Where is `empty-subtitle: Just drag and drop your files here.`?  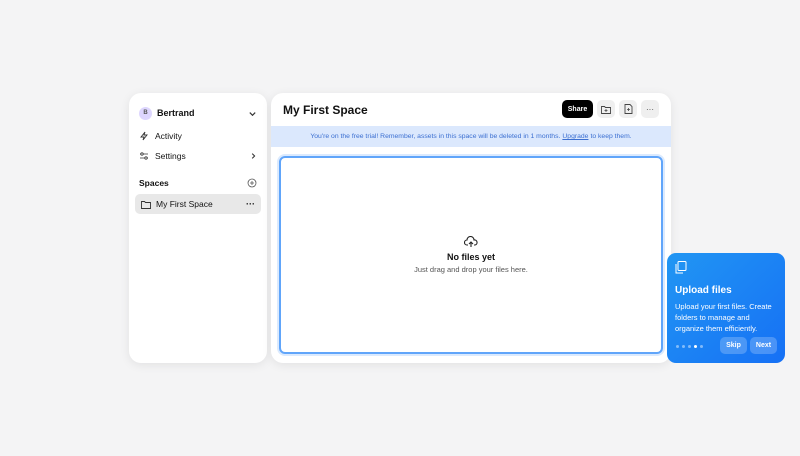 empty-subtitle: Just drag and drop your files here. is located at coordinates (471, 269).